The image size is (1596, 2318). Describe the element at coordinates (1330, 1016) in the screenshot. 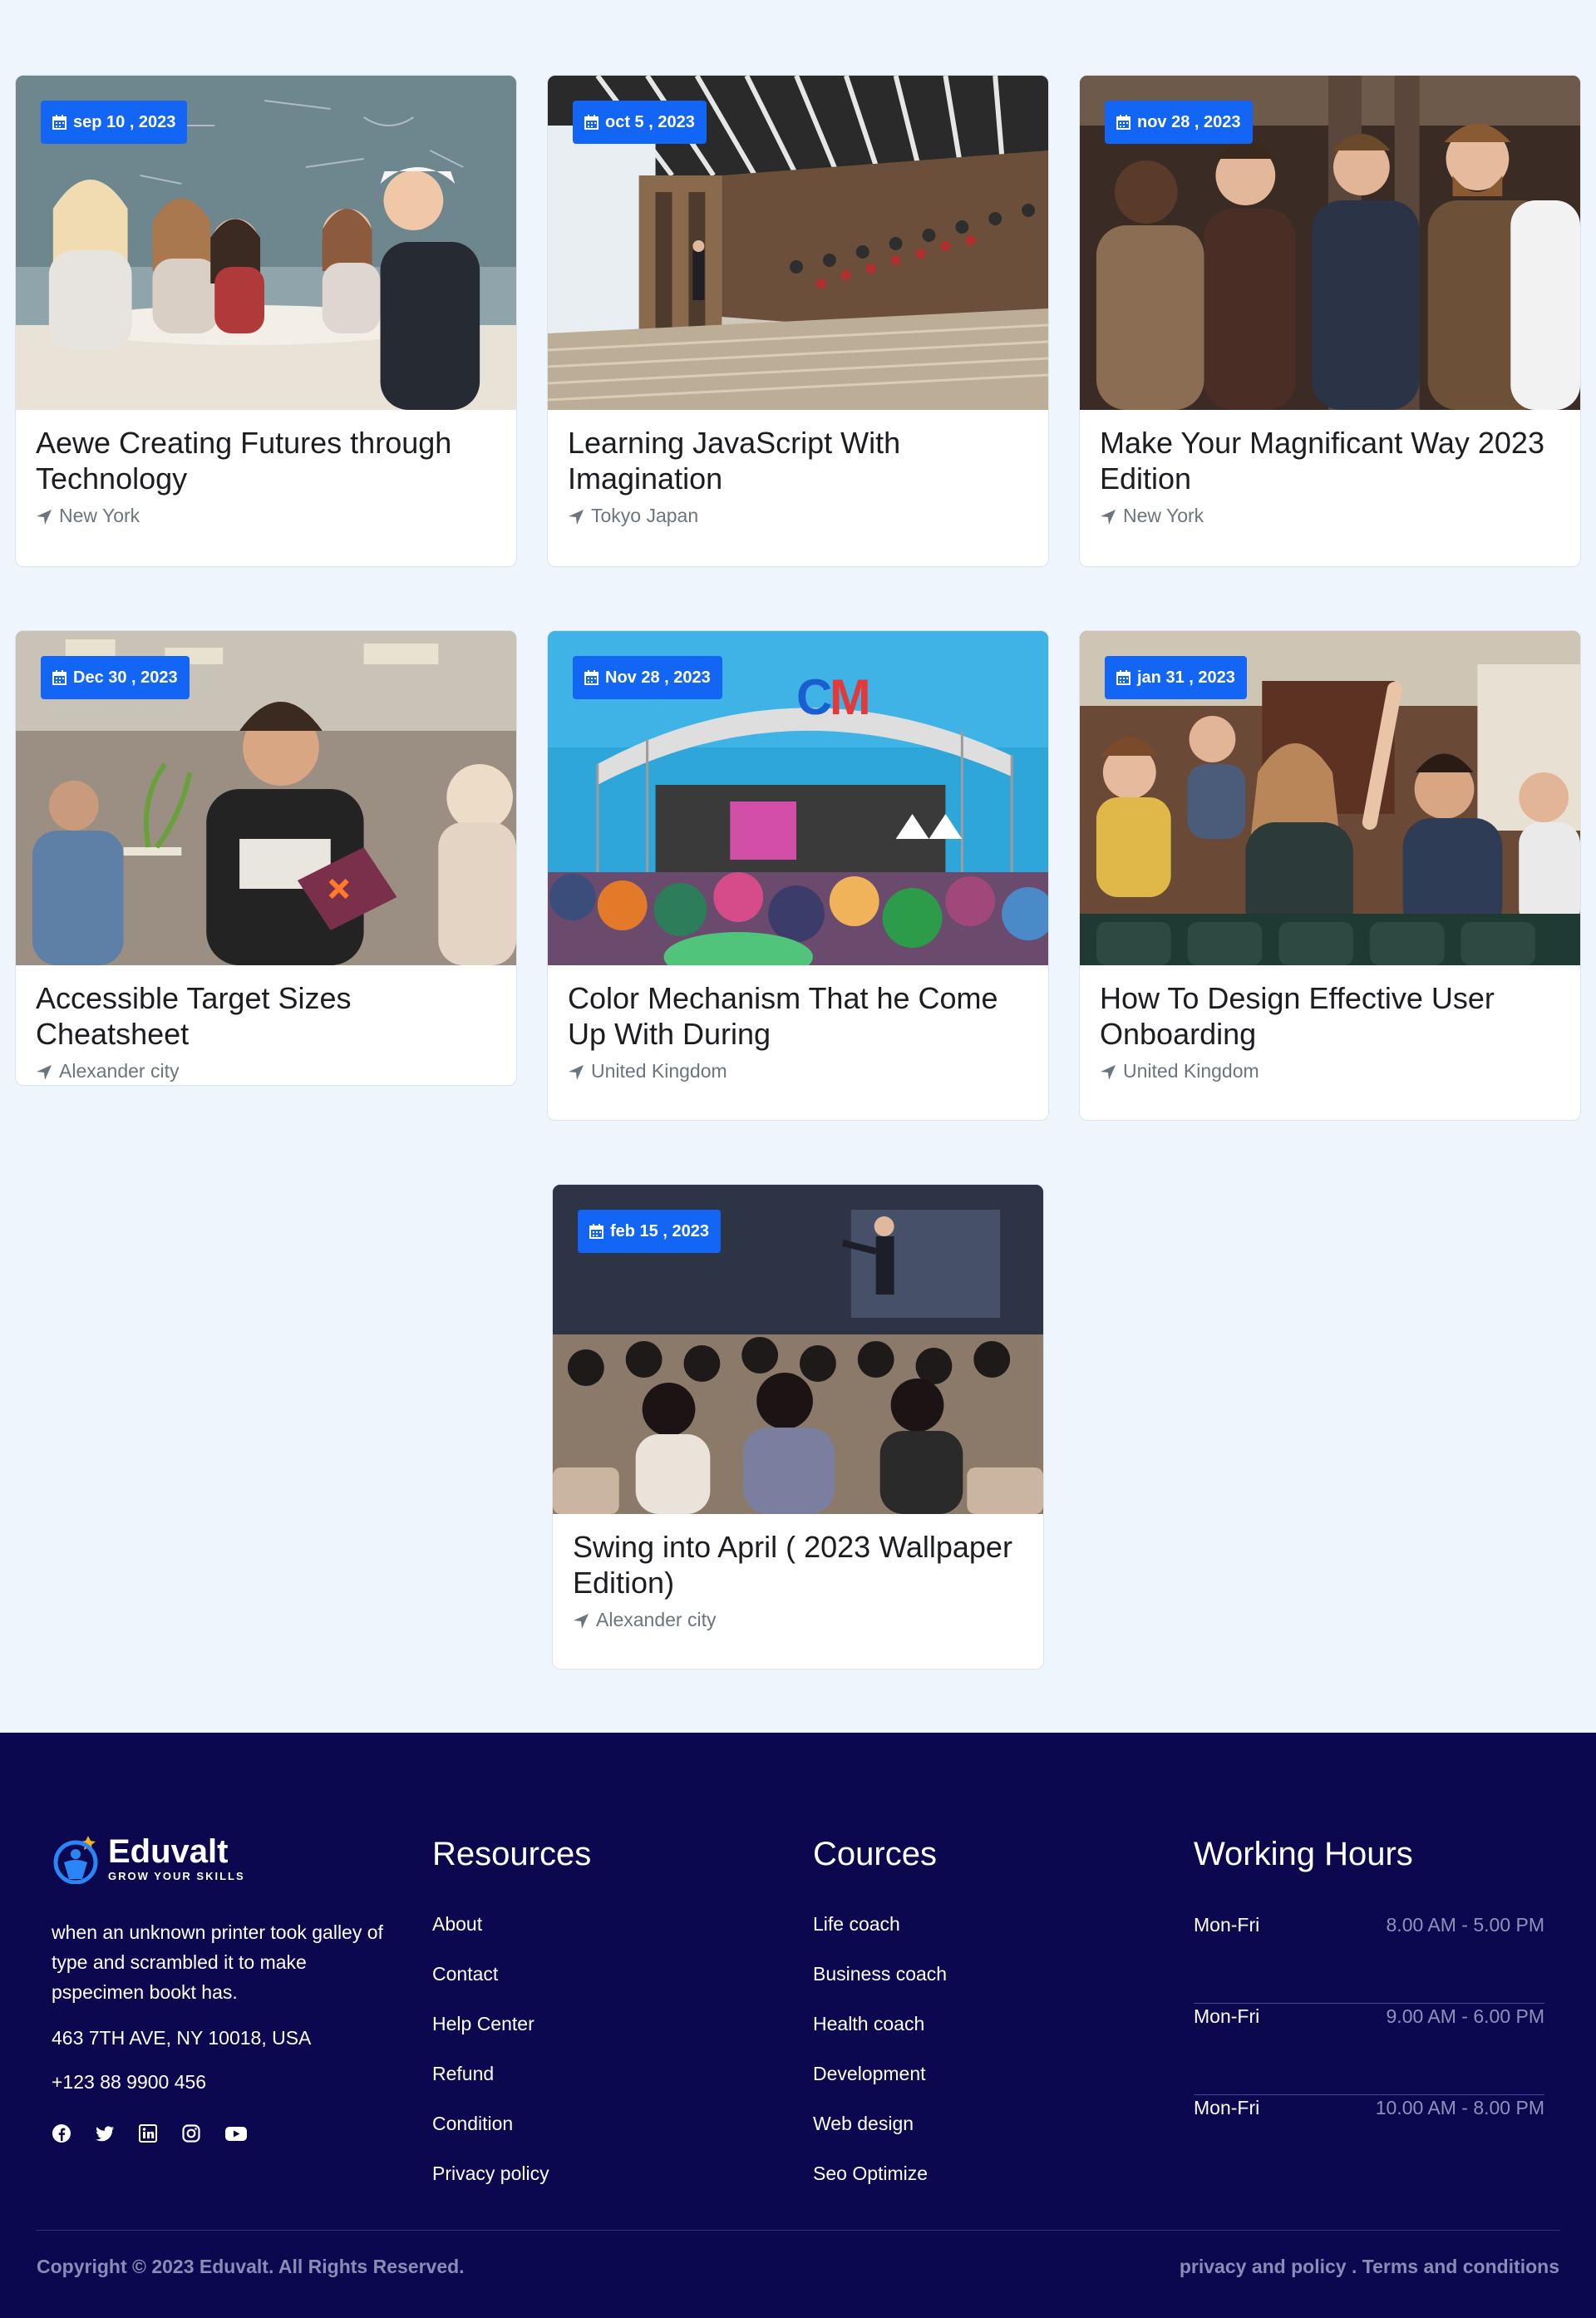

I see `event-title: How To Design Effective User Onboarding` at that location.